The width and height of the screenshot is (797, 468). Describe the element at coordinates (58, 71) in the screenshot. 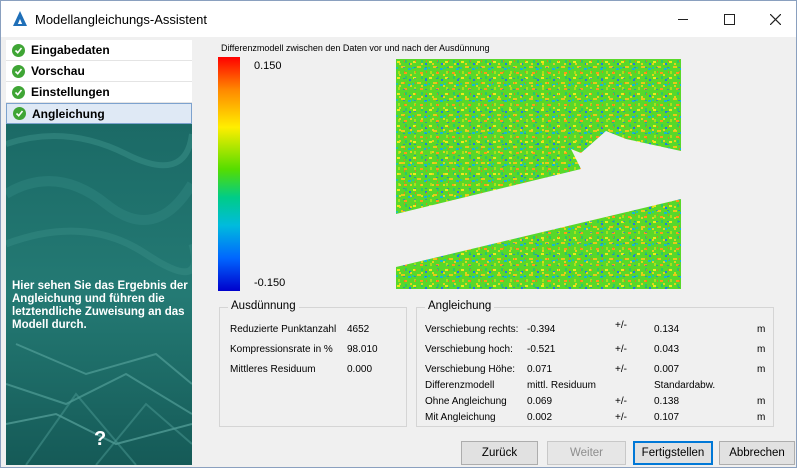

I see `step-label: Vorschau` at that location.